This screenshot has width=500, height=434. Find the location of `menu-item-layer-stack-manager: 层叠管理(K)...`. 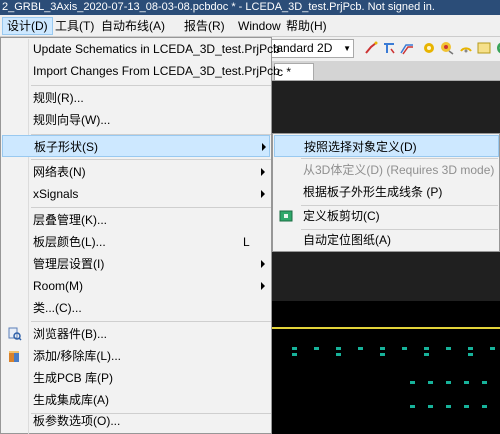

menu-item-layer-stack-manager: 层叠管理(K)... is located at coordinates (136, 220).